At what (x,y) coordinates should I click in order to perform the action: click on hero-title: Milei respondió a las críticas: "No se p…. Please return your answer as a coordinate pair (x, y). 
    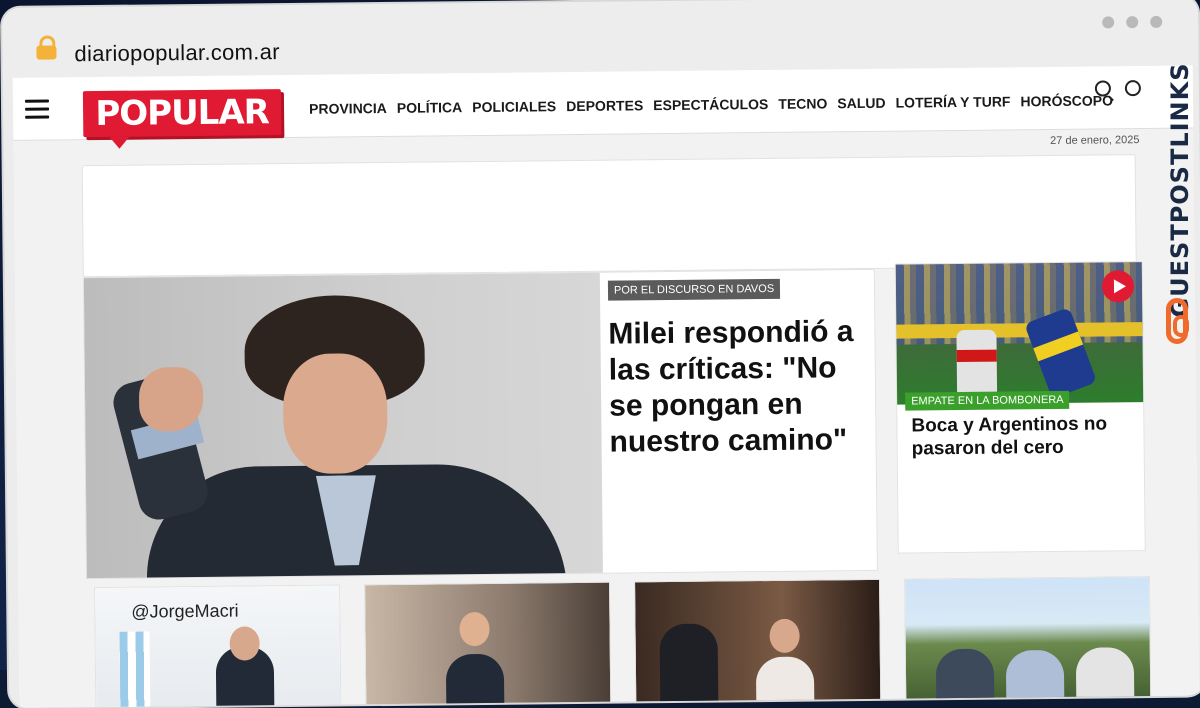
    Looking at the image, I should click on (738, 387).